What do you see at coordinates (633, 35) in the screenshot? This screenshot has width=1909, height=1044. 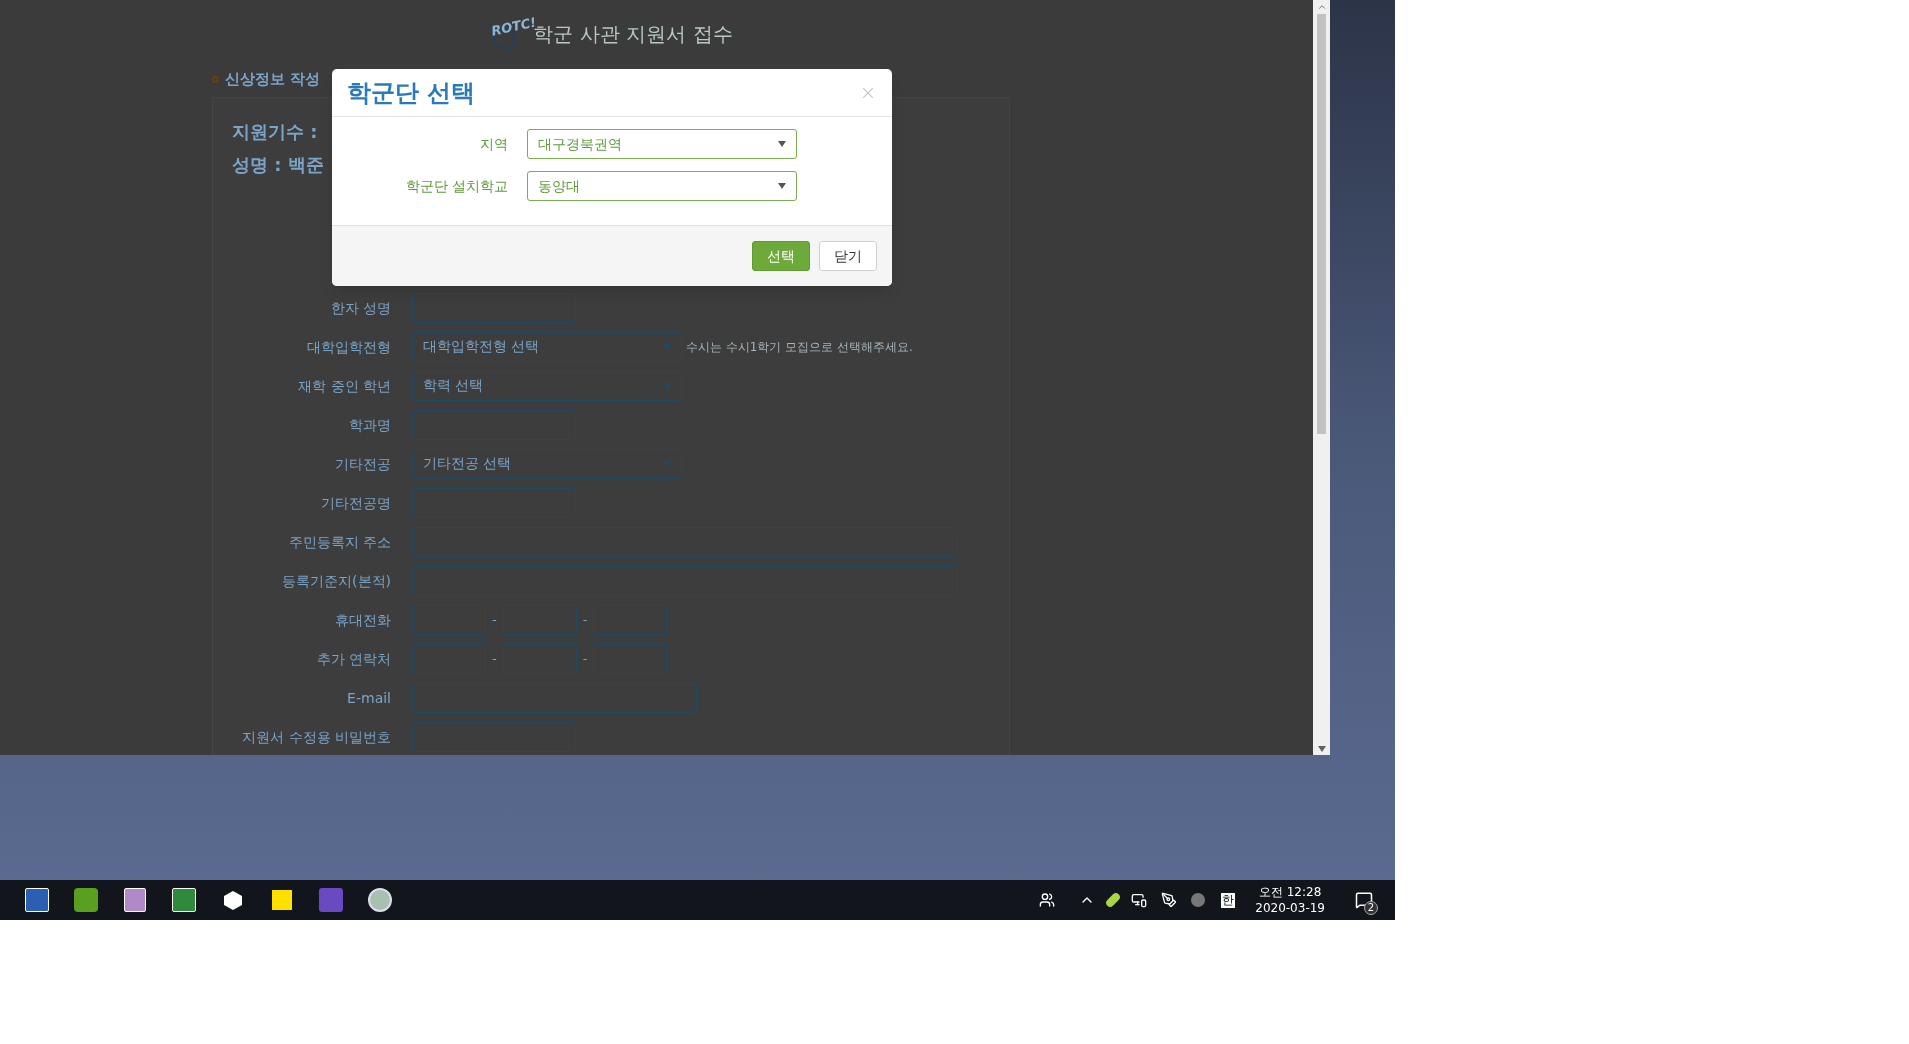 I see `page-title: 학군 사관 지원서 접수` at bounding box center [633, 35].